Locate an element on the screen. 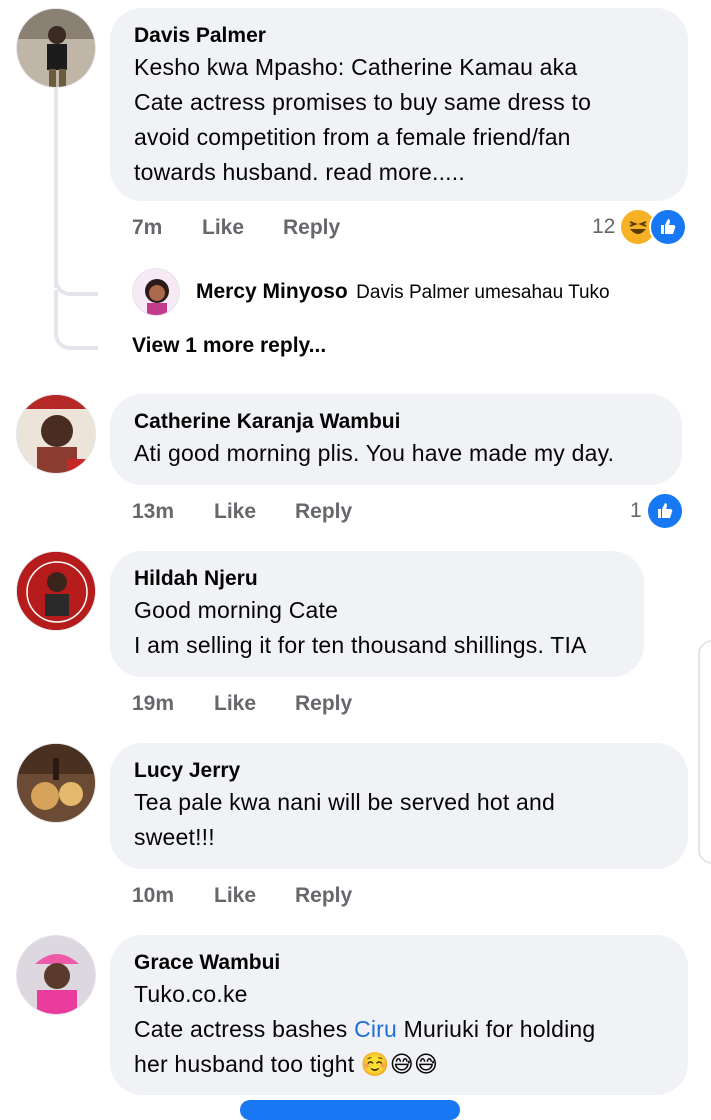 This screenshot has height=1120, width=711. commenter-name: Catherine Karanja Wambui is located at coordinates (396, 422).